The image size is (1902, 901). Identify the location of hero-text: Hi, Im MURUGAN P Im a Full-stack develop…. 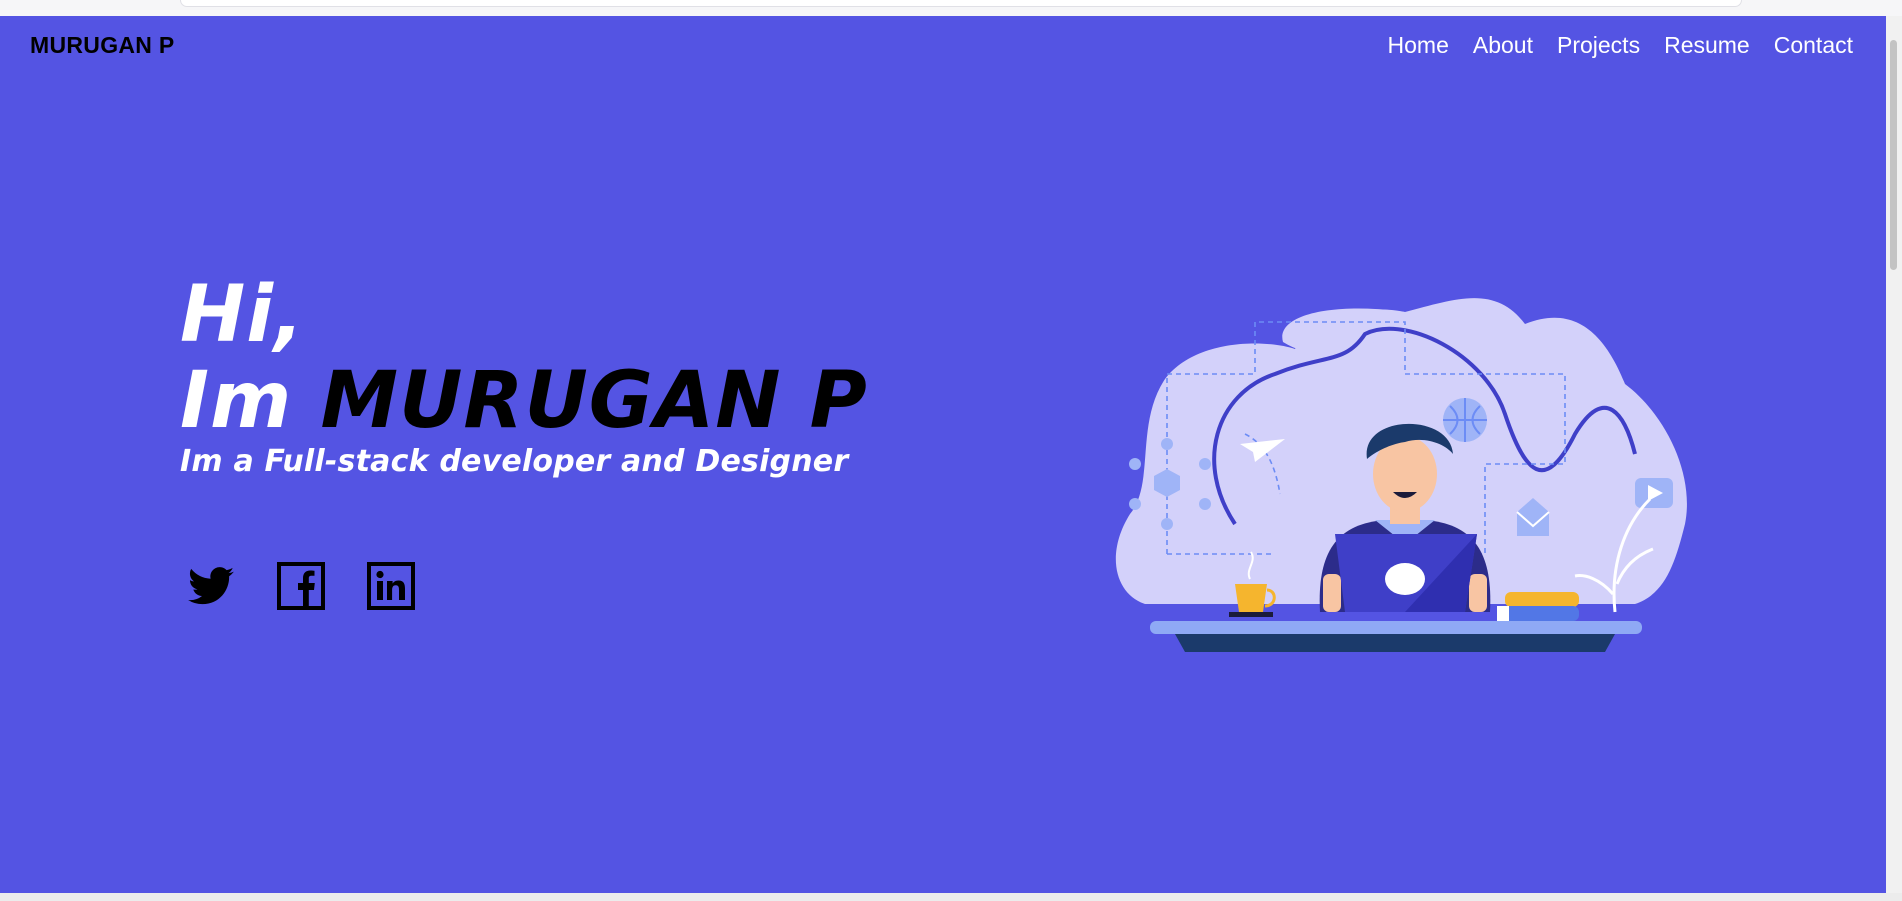
(524, 376).